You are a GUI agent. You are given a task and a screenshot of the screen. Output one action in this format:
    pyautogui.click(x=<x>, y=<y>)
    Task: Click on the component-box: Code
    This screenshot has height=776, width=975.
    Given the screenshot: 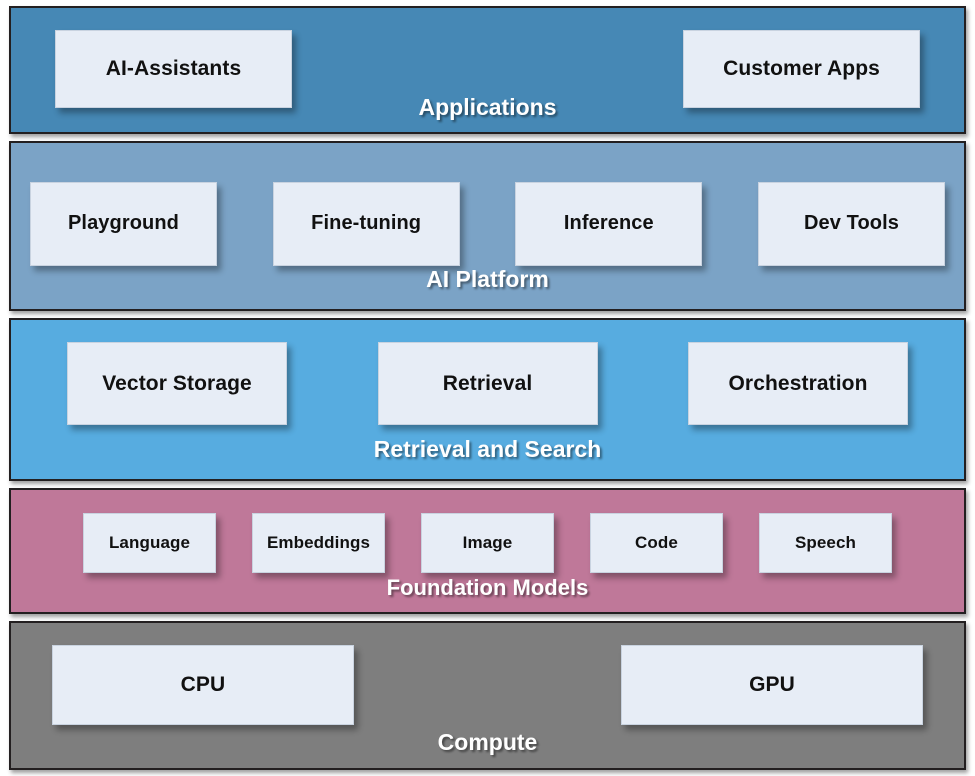 What is the action you would take?
    pyautogui.click(x=656, y=542)
    